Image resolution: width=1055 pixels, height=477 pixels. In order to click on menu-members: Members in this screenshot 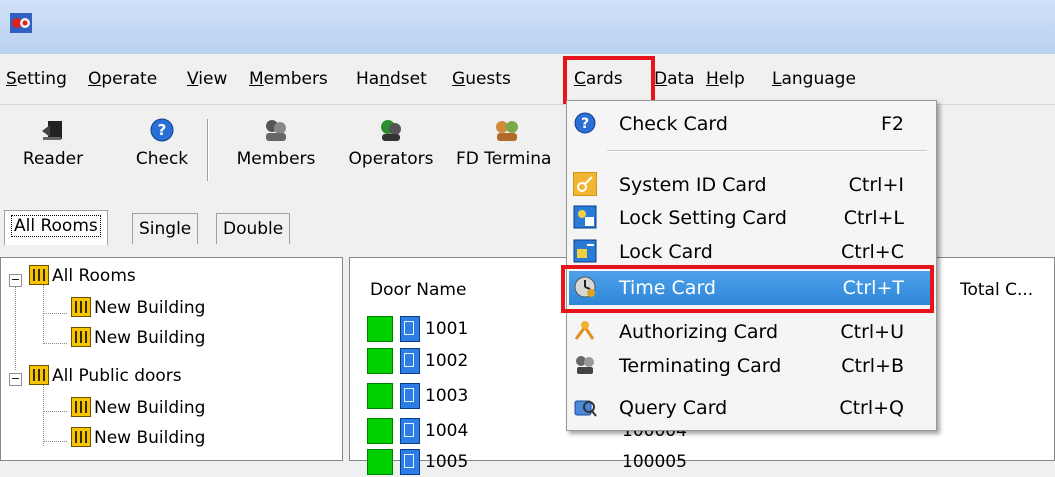, I will do `click(288, 79)`.